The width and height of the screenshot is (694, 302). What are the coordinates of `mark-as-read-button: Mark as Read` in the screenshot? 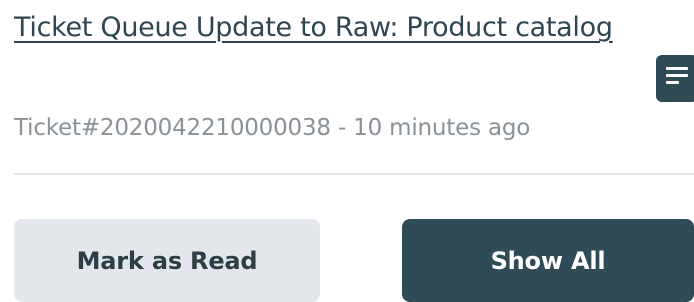 It's located at (167, 260).